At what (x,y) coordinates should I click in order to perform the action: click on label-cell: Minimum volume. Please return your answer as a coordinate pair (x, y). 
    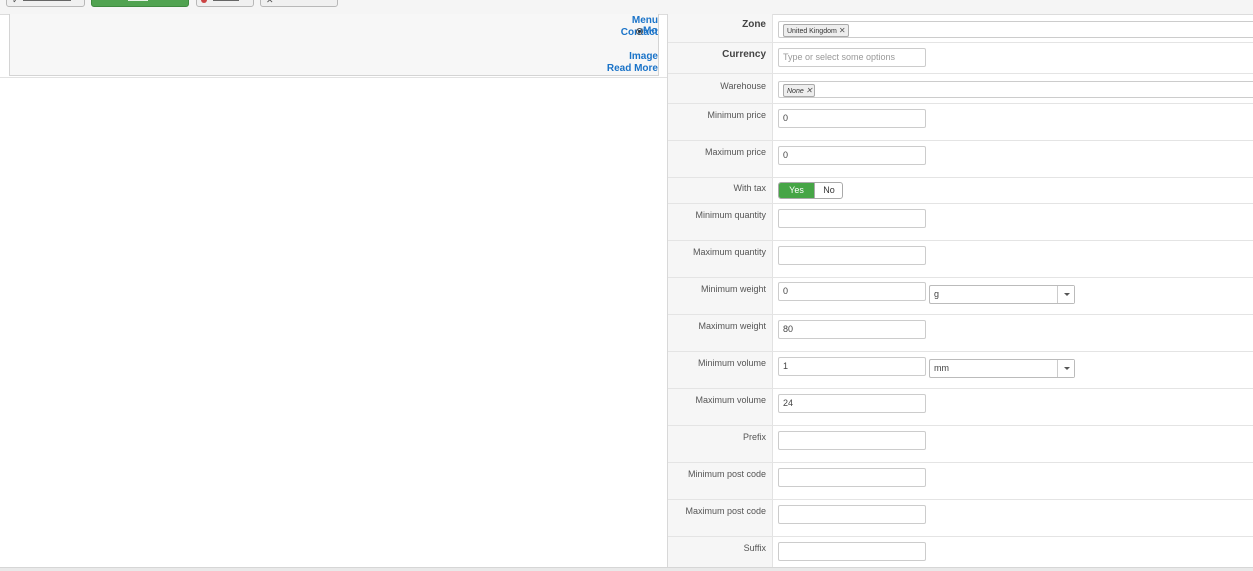
    Looking at the image, I should click on (720, 370).